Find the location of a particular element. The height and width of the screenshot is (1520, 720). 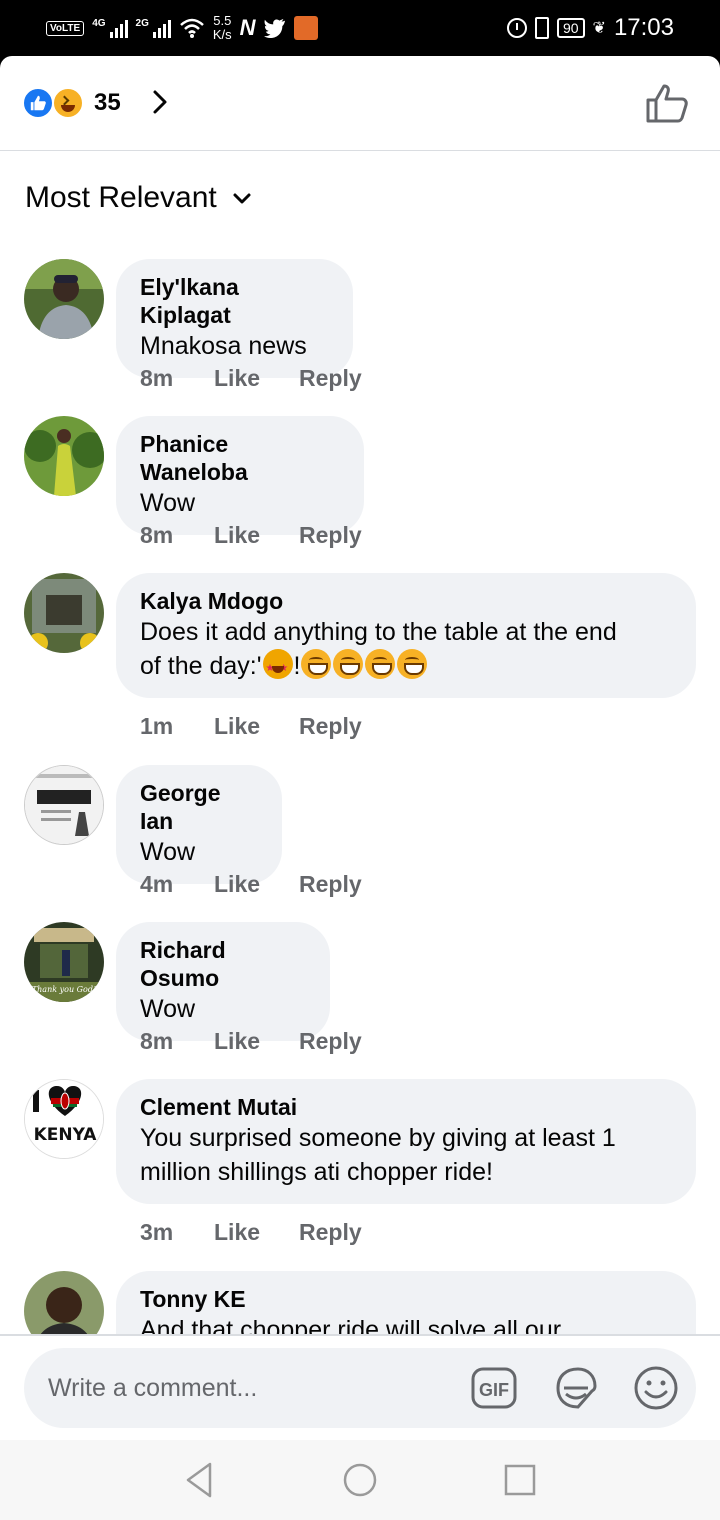

chevron-right-icon is located at coordinates (160, 102).